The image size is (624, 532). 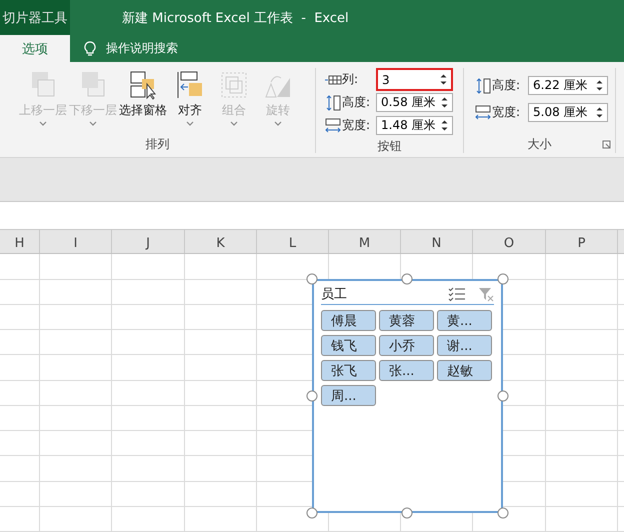 I want to click on selection-pane-icon, so click(x=143, y=85).